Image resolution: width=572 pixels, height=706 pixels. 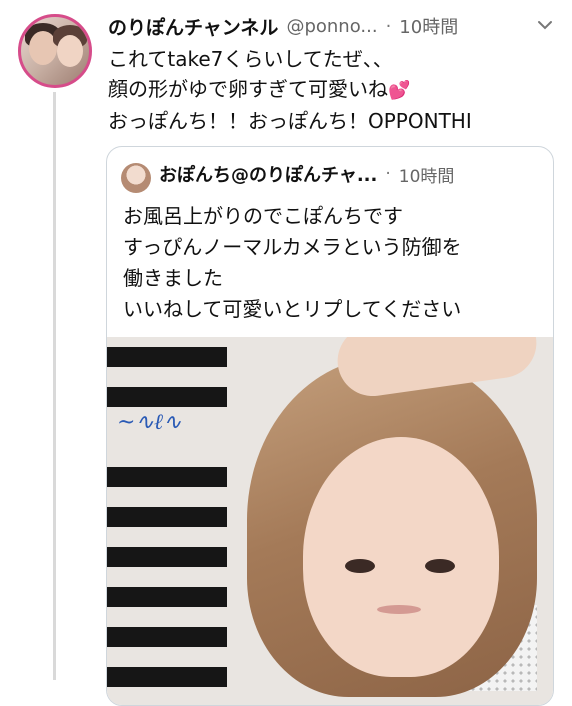 What do you see at coordinates (54, 386) in the screenshot?
I see `thread-line` at bounding box center [54, 386].